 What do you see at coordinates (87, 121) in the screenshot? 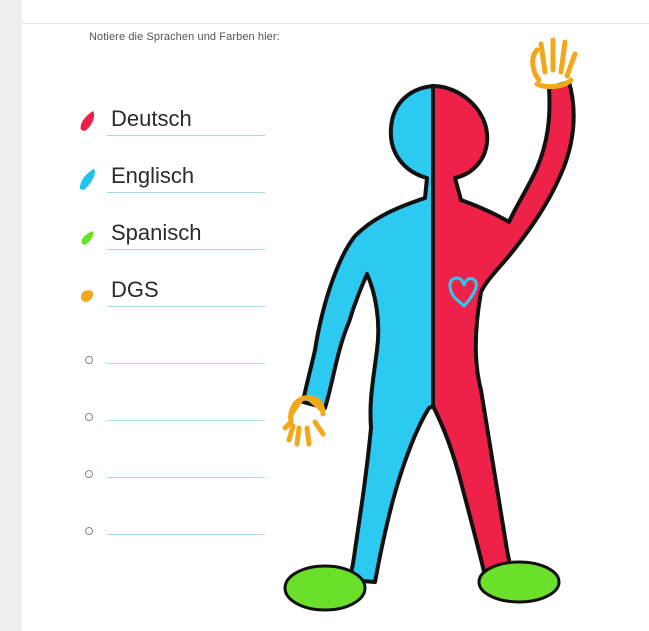
I see `red-color-swatch-icon` at bounding box center [87, 121].